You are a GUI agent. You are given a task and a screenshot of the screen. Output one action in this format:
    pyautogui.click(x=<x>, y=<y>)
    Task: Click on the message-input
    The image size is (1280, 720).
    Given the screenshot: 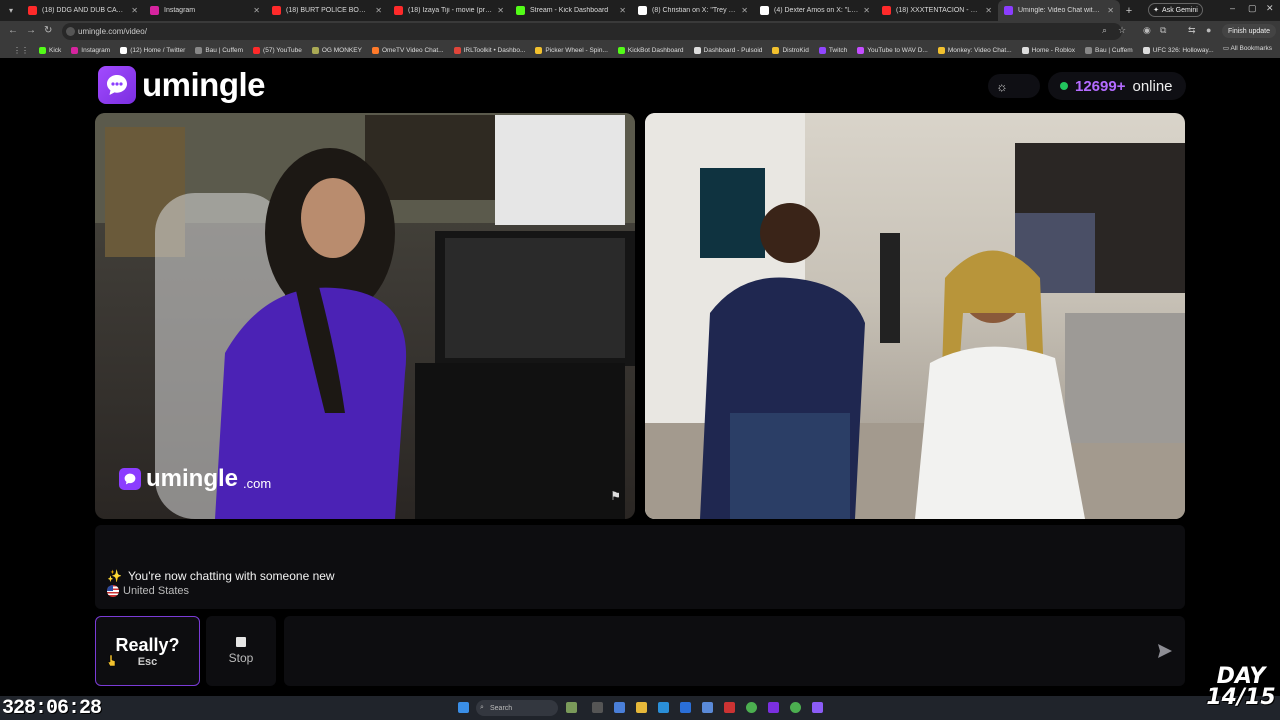 What is the action you would take?
    pyautogui.click(x=734, y=651)
    